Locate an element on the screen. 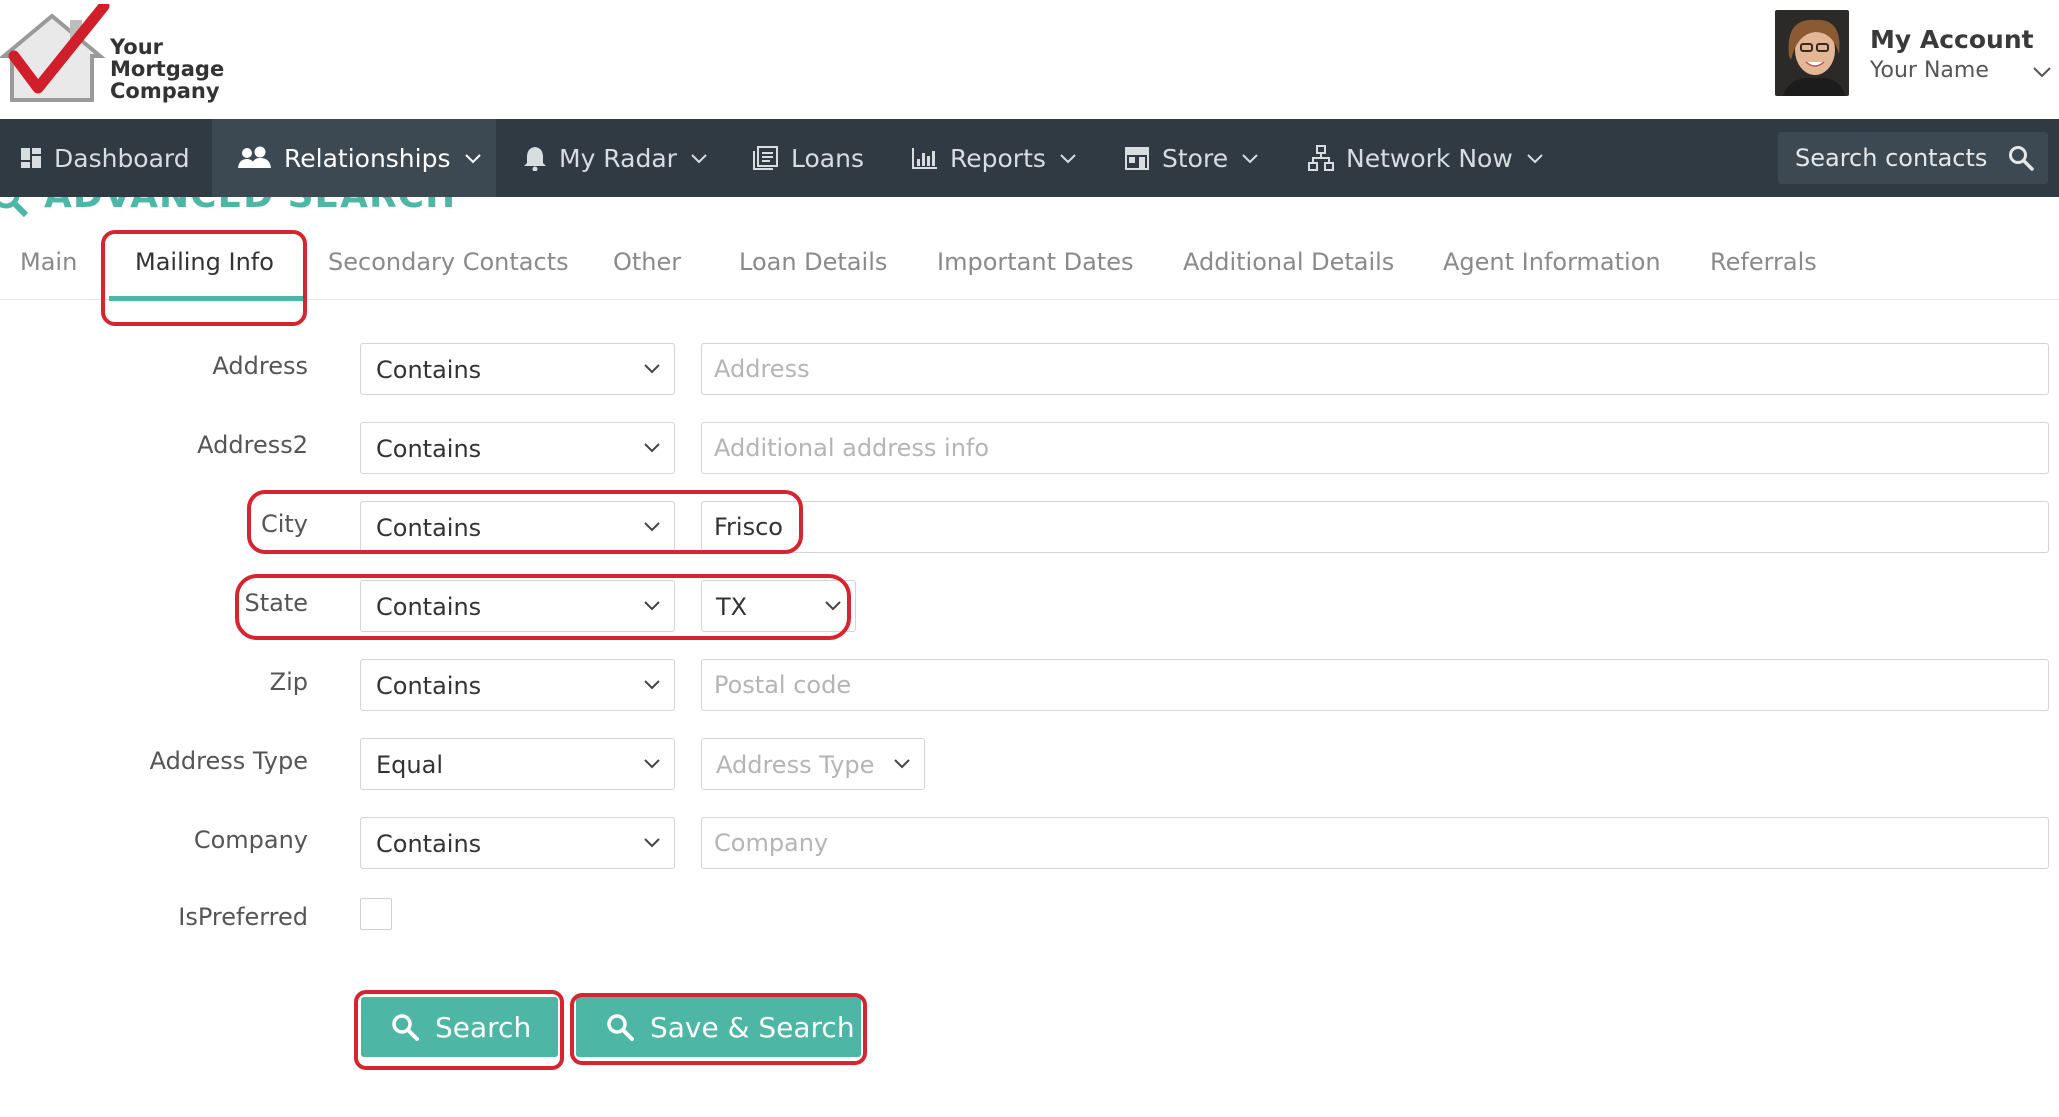 The height and width of the screenshot is (1117, 2059). loans-icon is located at coordinates (765, 158).